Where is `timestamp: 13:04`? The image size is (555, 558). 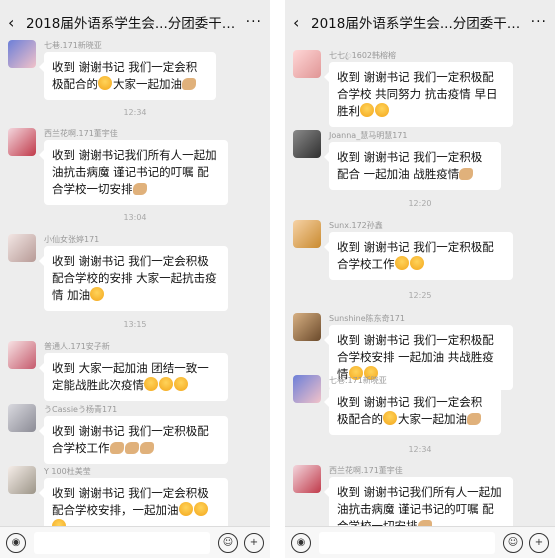 timestamp: 13:04 is located at coordinates (135, 217).